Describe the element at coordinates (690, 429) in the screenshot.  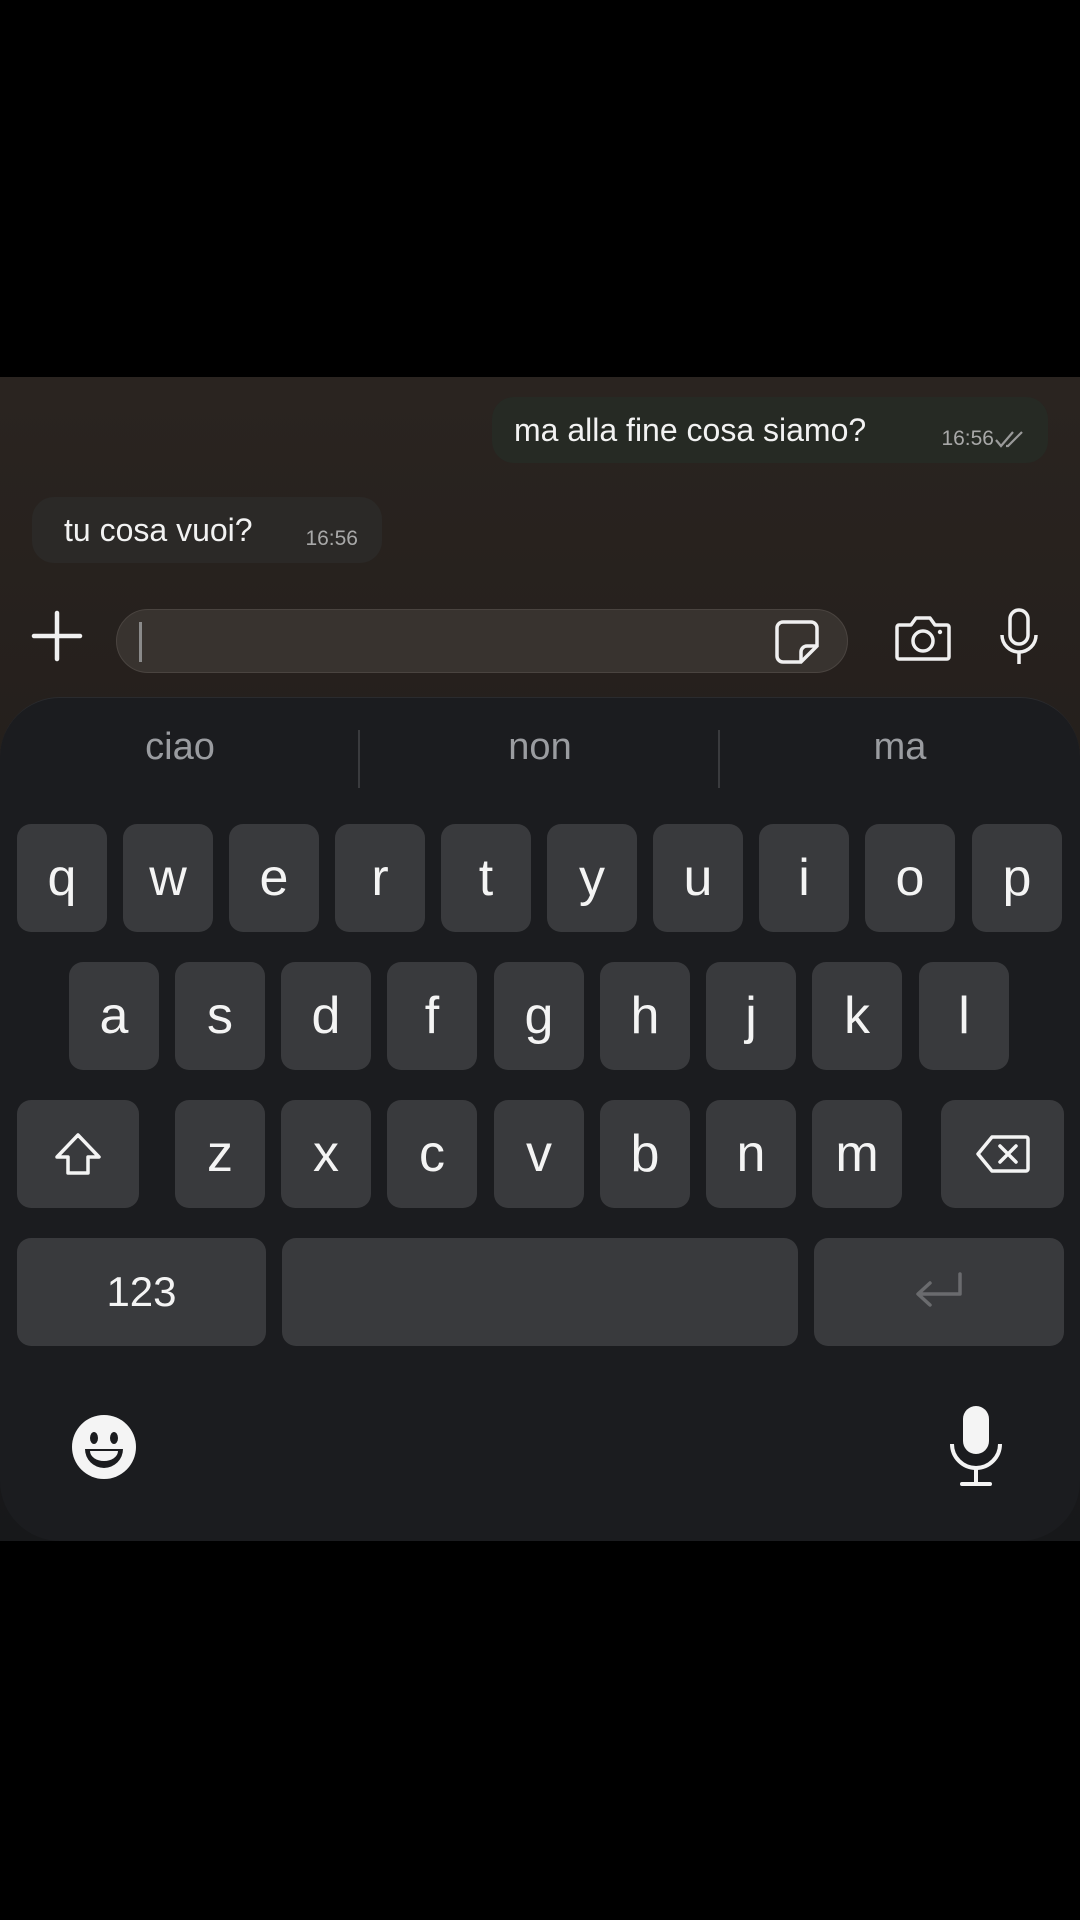
I see `message-text: ma alla fine cosa siamo?` at that location.